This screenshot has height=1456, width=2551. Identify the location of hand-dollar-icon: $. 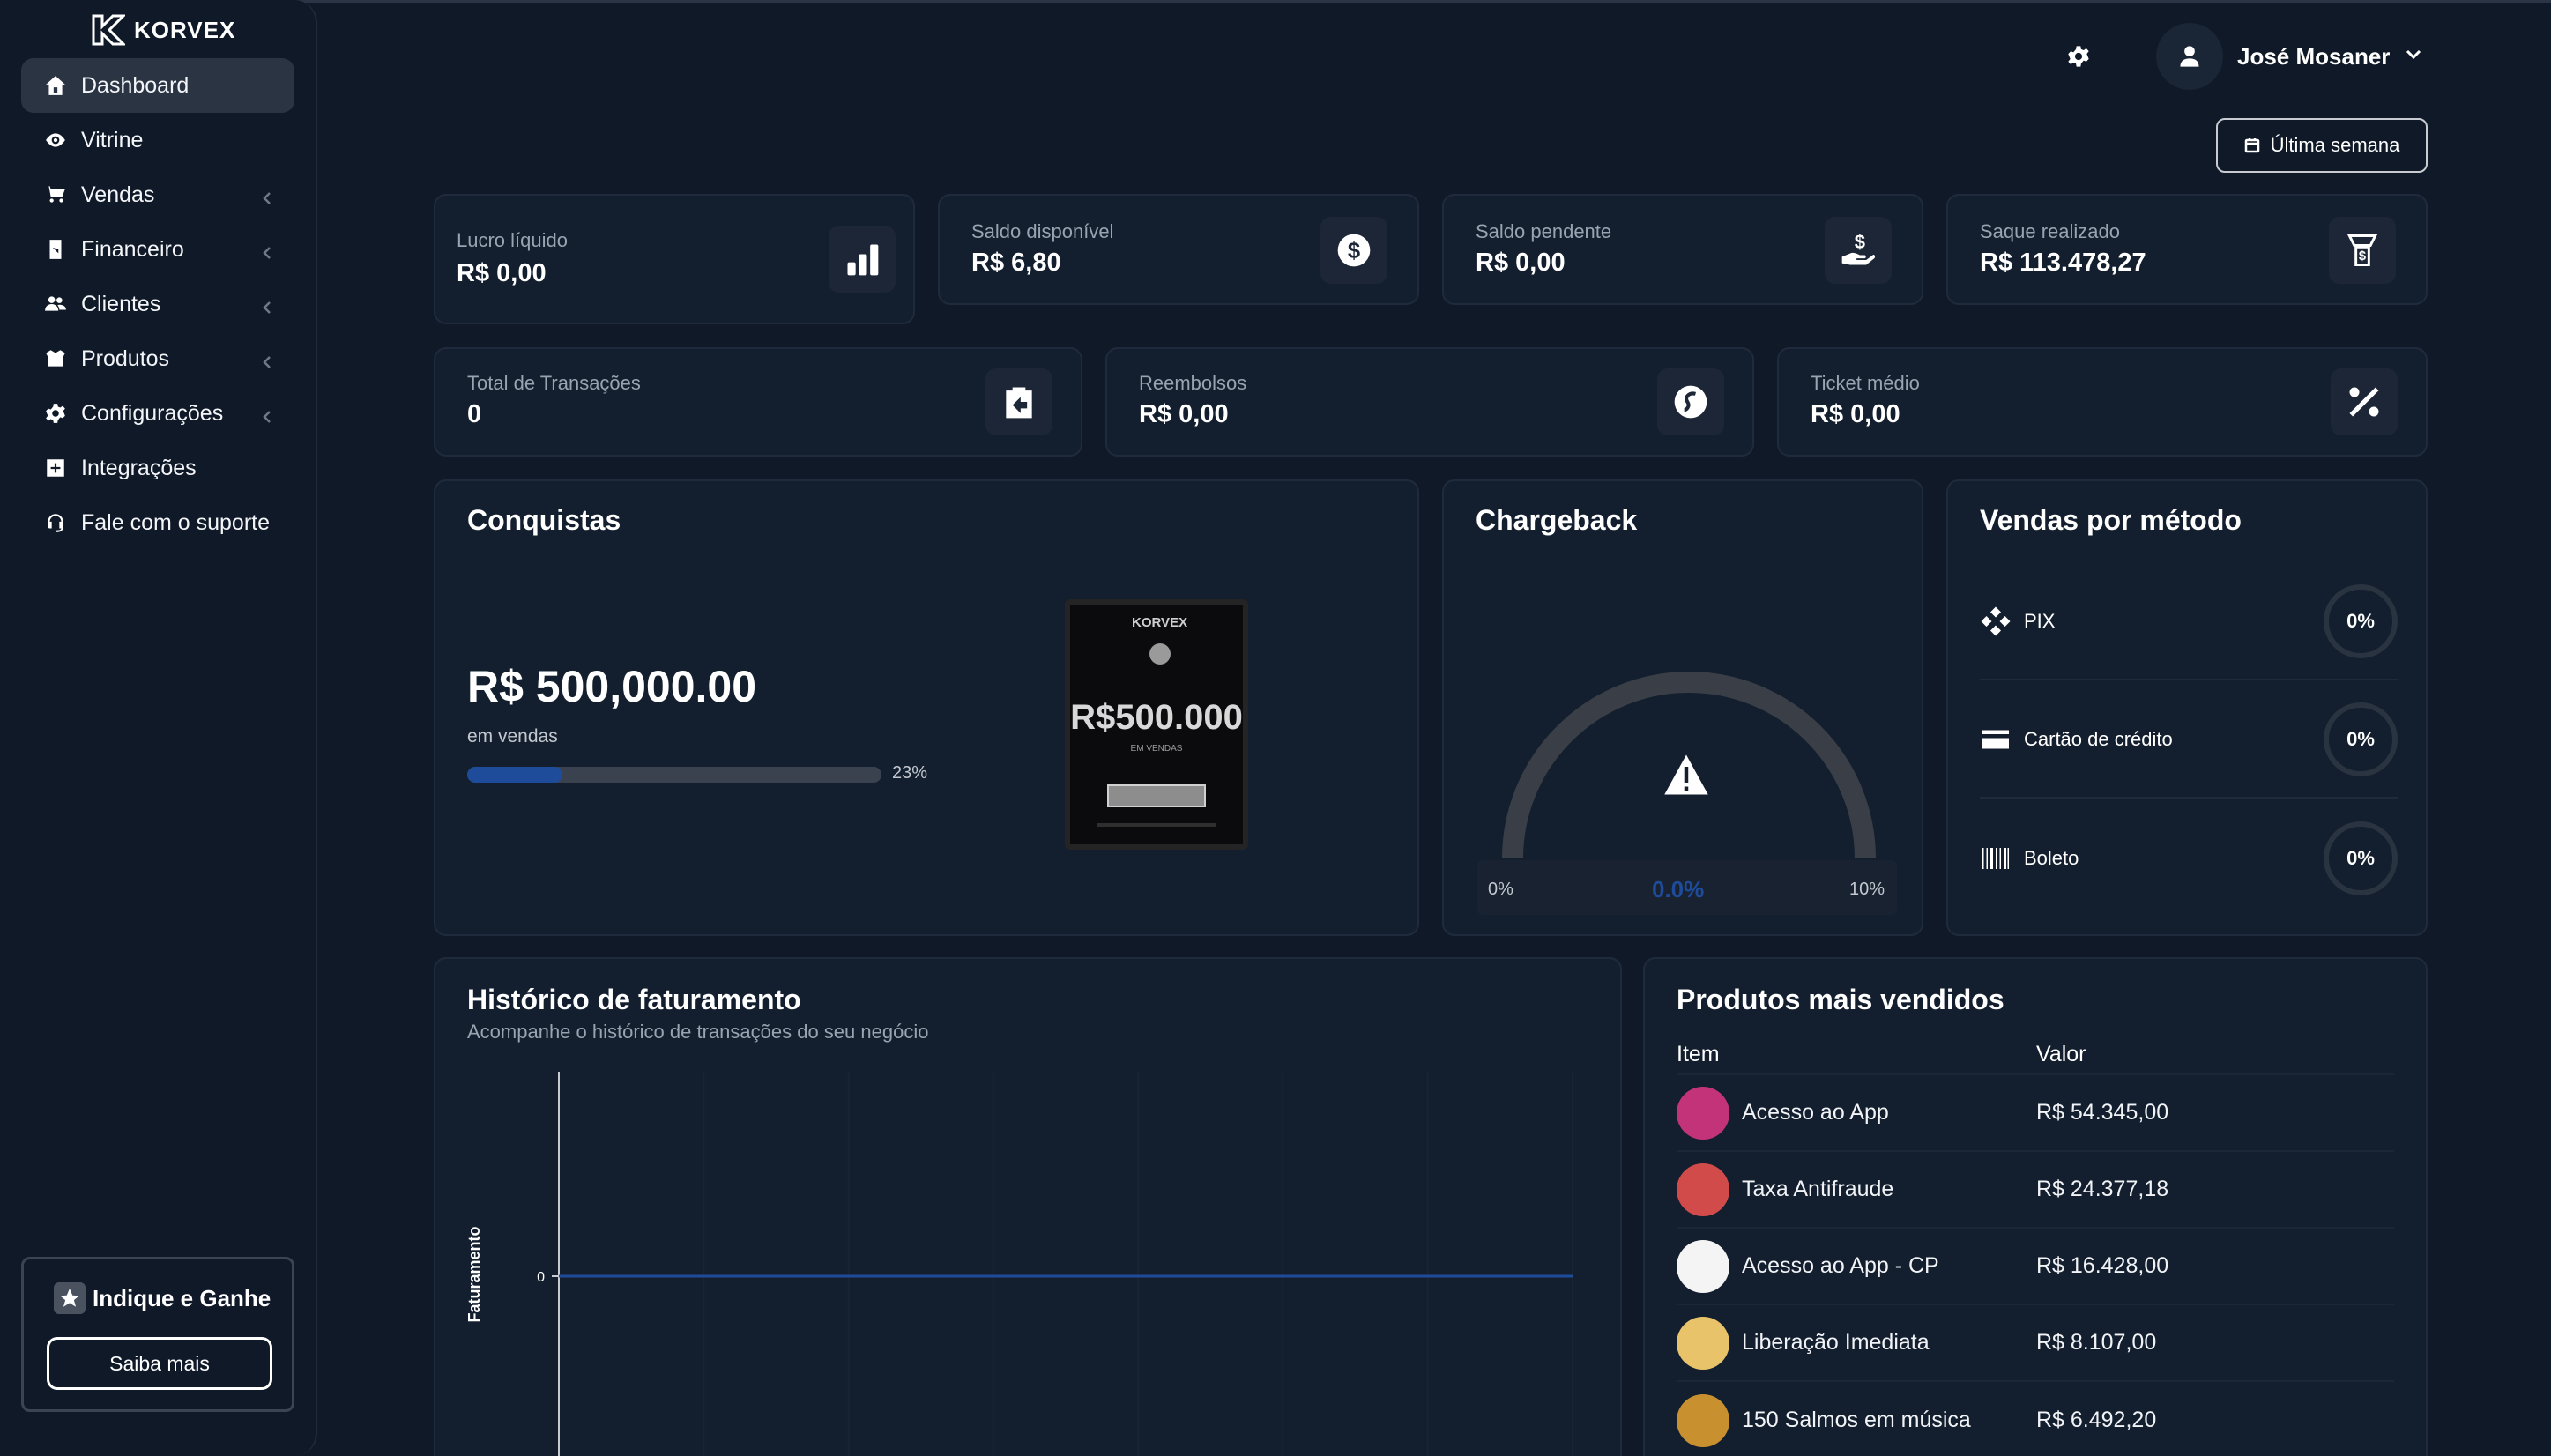
(1858, 250).